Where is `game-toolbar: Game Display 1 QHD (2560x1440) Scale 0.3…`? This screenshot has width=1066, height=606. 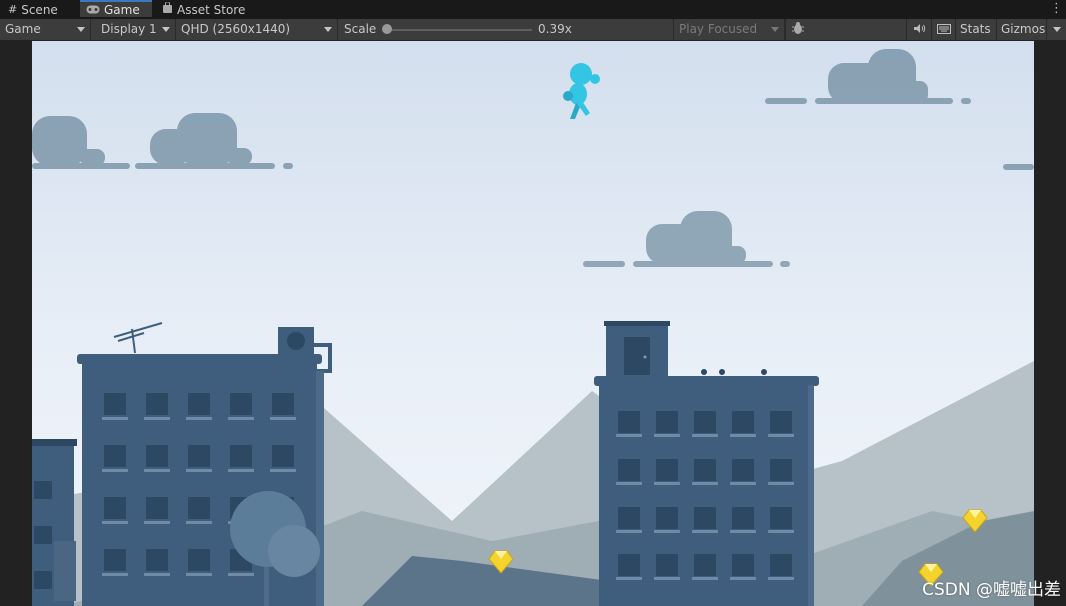
game-toolbar: Game Display 1 QHD (2560x1440) Scale 0.3… is located at coordinates (533, 30).